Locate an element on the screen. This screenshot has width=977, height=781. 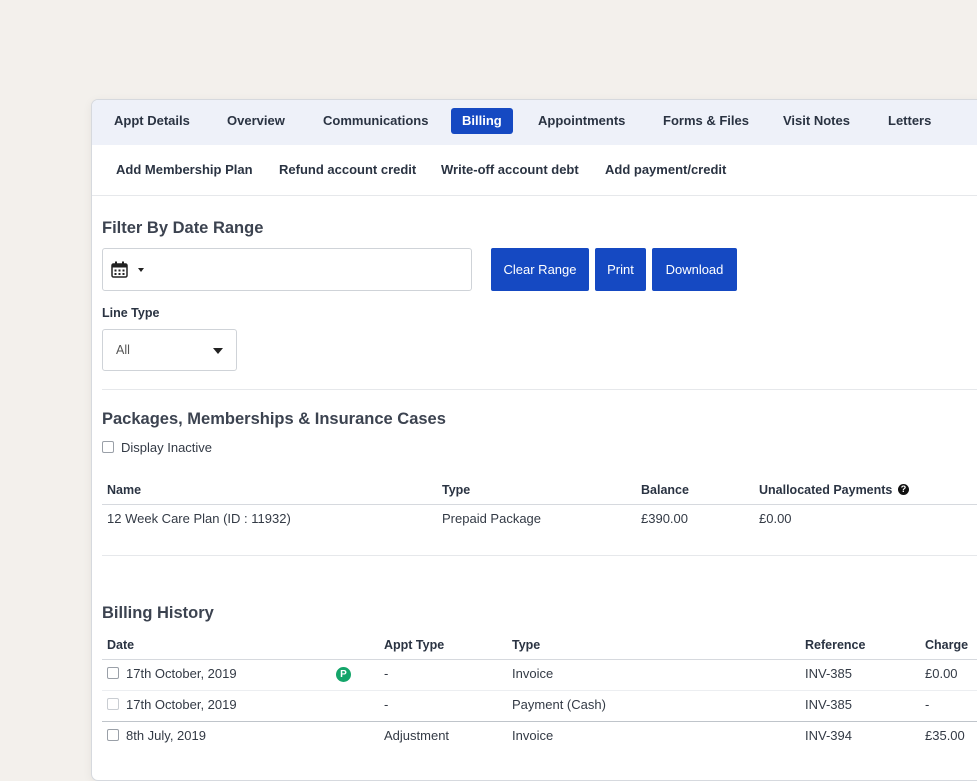
tab-appt-details: Appt Details is located at coordinates (152, 121).